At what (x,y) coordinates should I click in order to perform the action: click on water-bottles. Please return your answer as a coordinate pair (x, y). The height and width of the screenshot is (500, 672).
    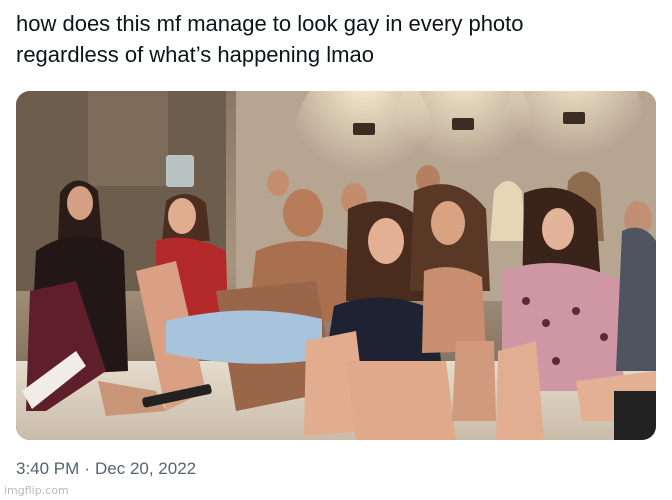
    Looking at the image, I should click on (180, 171).